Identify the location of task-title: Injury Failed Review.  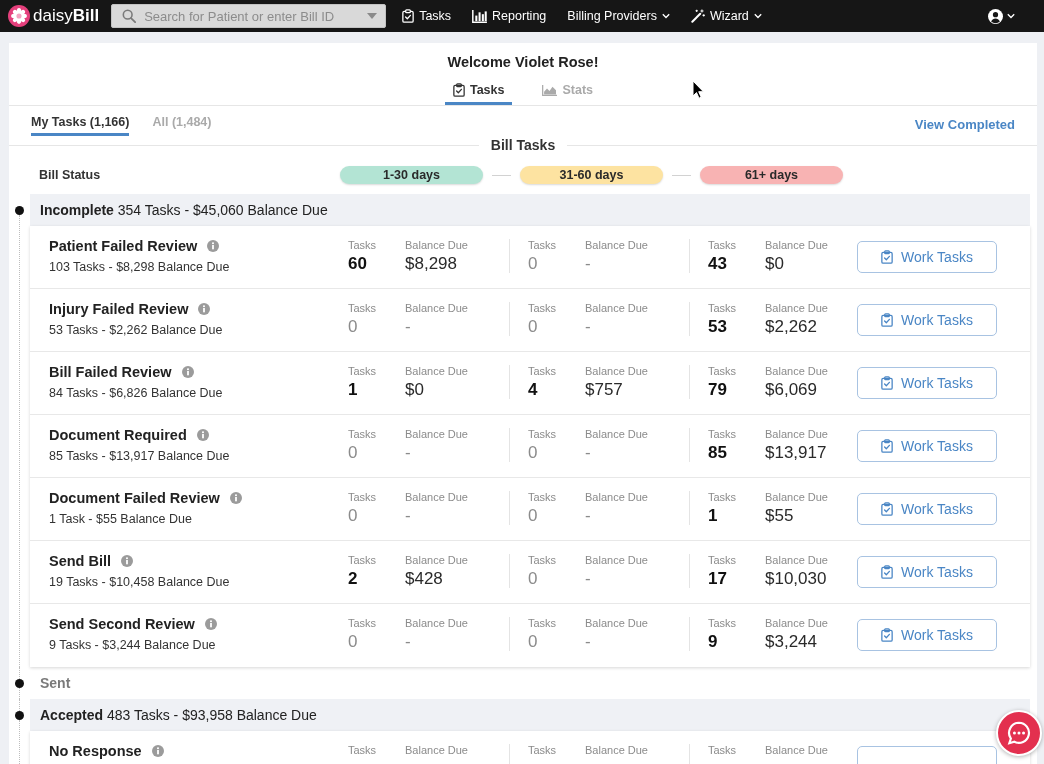
(119, 309).